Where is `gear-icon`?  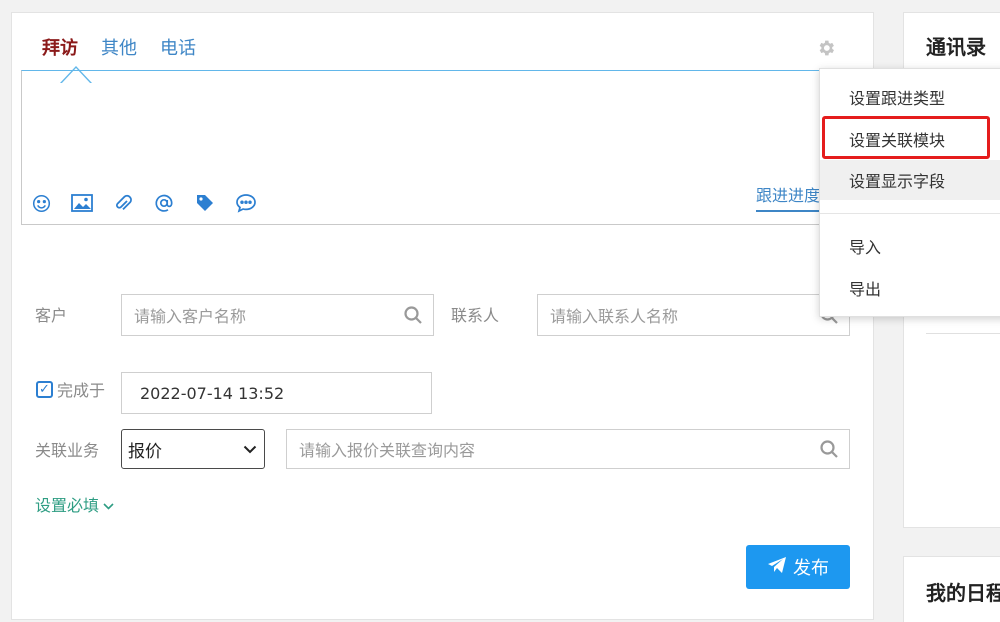 gear-icon is located at coordinates (826, 49).